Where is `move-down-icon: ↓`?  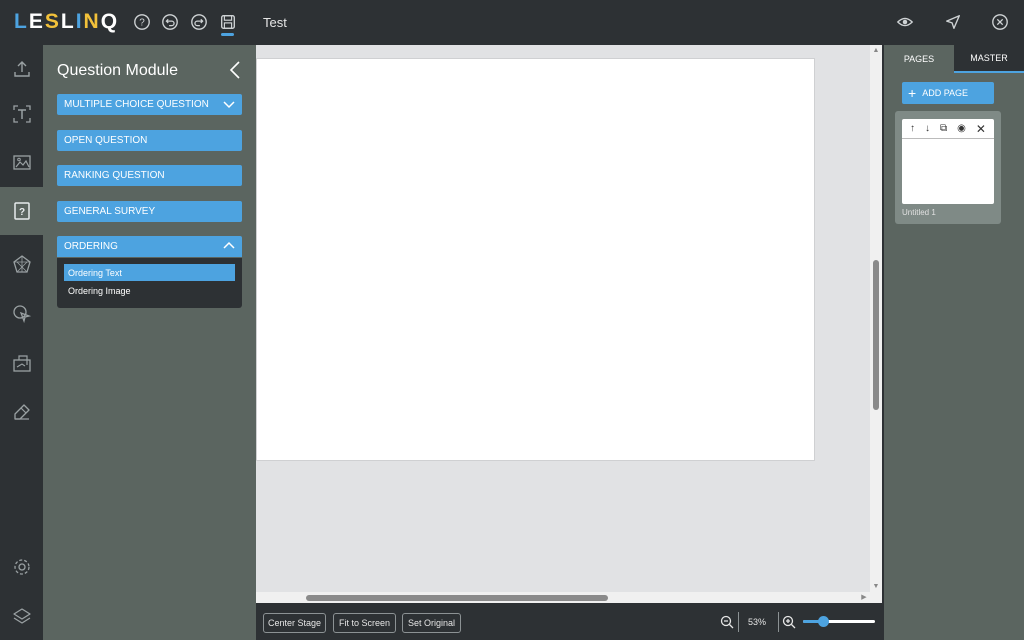 move-down-icon: ↓ is located at coordinates (927, 128).